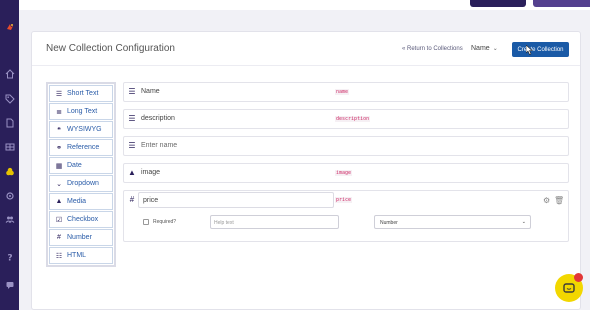 Image resolution: width=590 pixels, height=310 pixels. Describe the element at coordinates (569, 288) in the screenshot. I see `chat-icon` at that location.